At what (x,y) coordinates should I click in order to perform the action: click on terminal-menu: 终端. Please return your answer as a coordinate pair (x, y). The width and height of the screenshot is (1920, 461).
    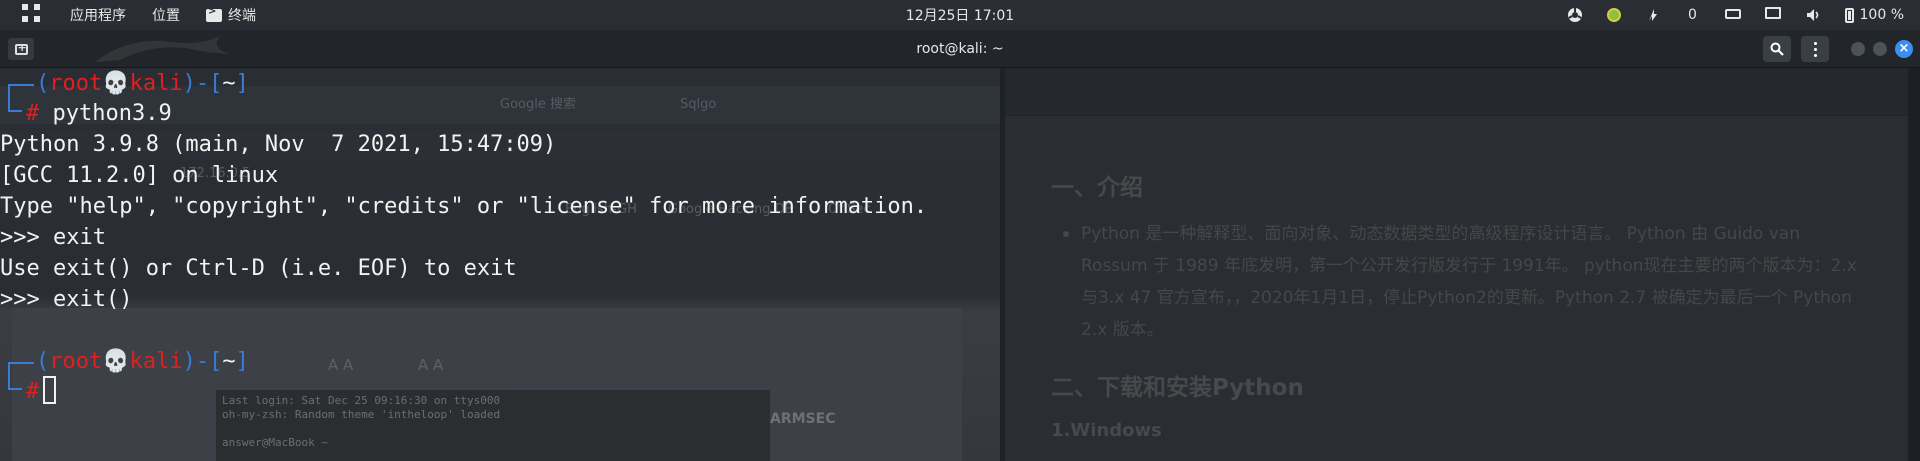
    Looking at the image, I should click on (231, 15).